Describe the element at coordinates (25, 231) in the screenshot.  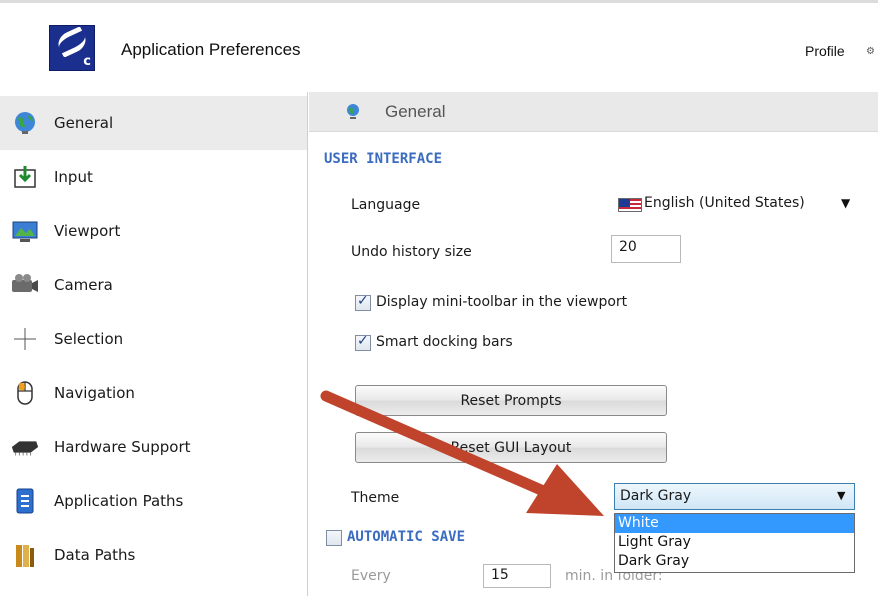
I see `viewport-icon` at that location.